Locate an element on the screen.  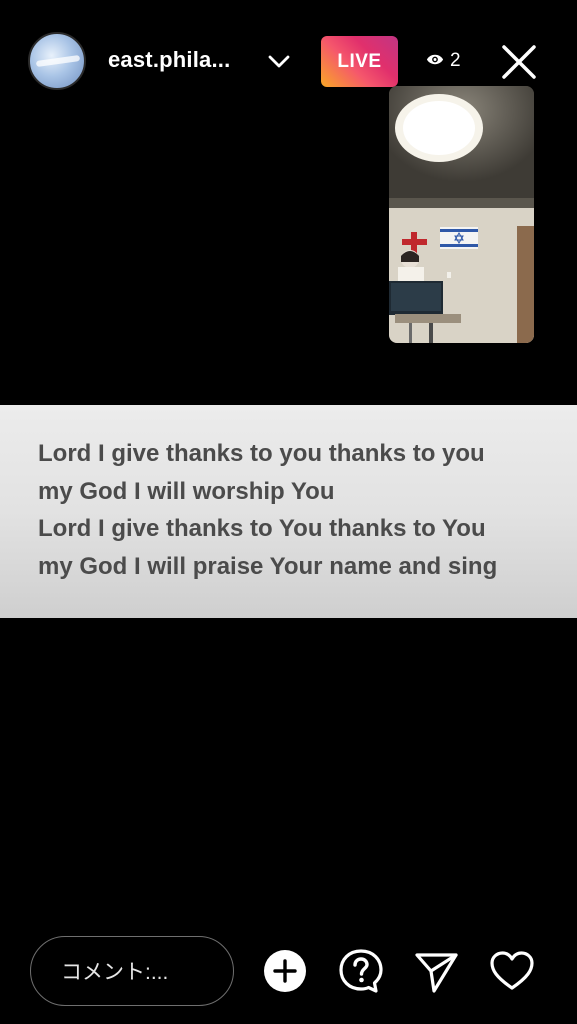
question-icon is located at coordinates (361, 971).